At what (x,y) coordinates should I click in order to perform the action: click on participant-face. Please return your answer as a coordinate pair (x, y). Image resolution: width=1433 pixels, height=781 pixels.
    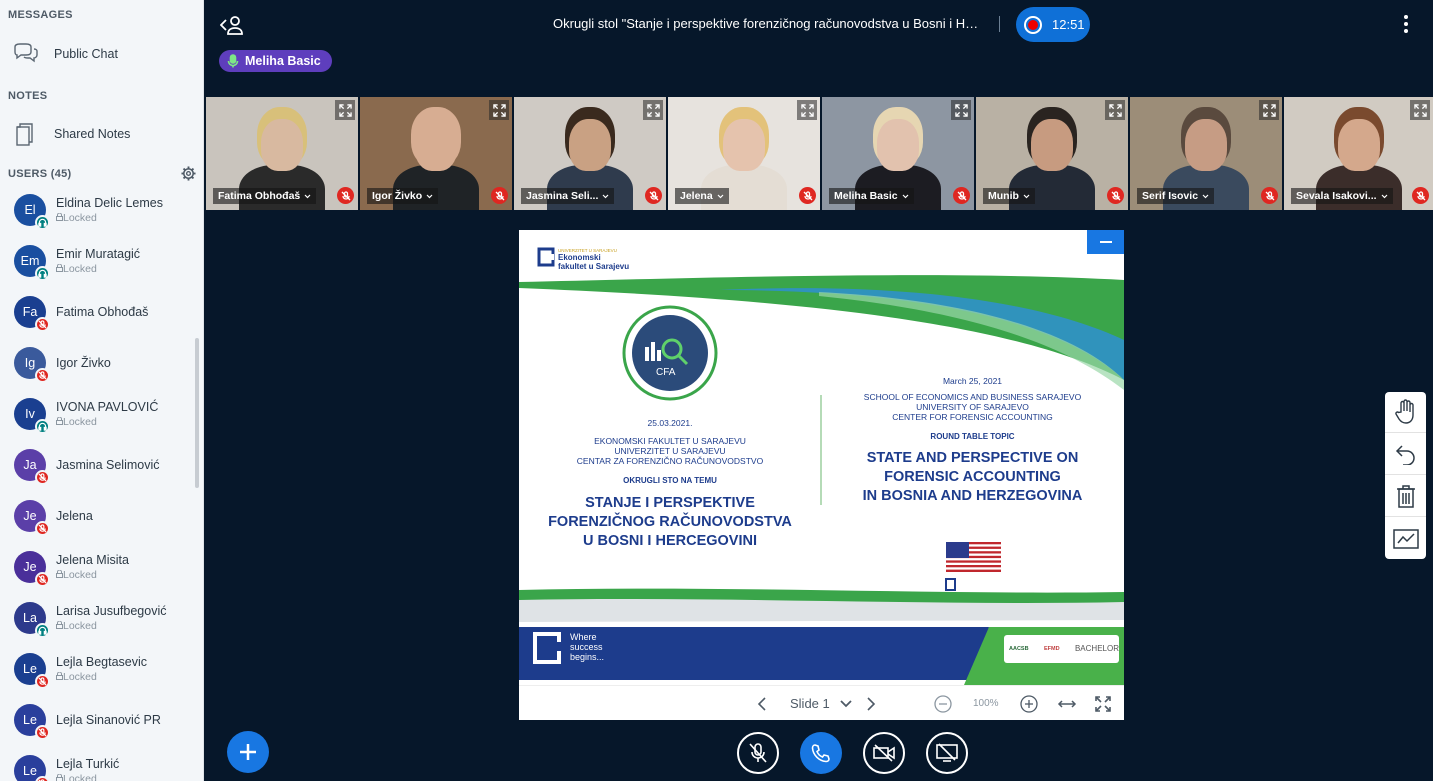
    Looking at the image, I should click on (590, 145).